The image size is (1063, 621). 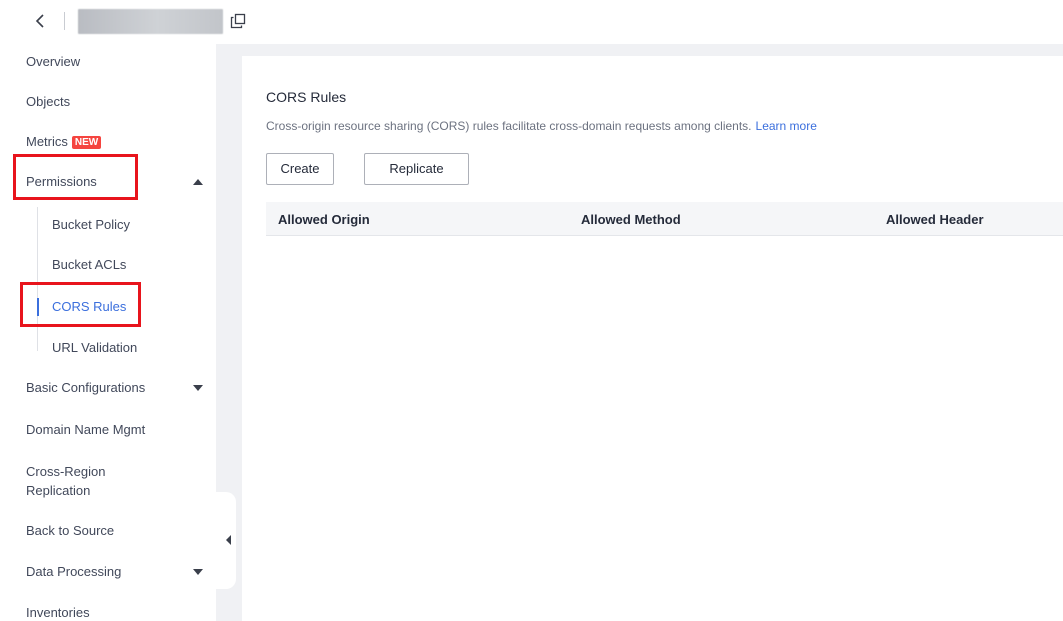 I want to click on sidebar-item-metrics: Metrics NEW, so click(x=64, y=142).